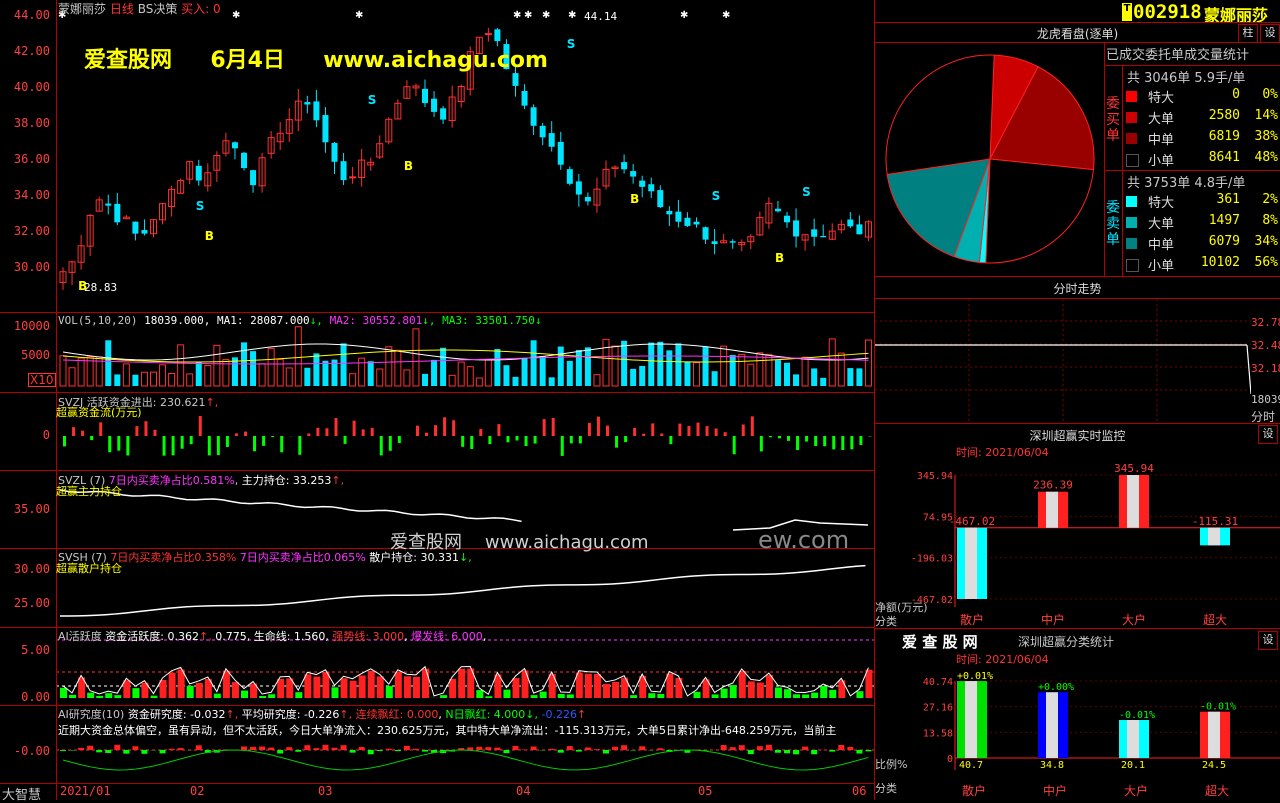 This screenshot has height=803, width=1280. I want to click on fenshi-title: 分时走势, so click(1077, 288).